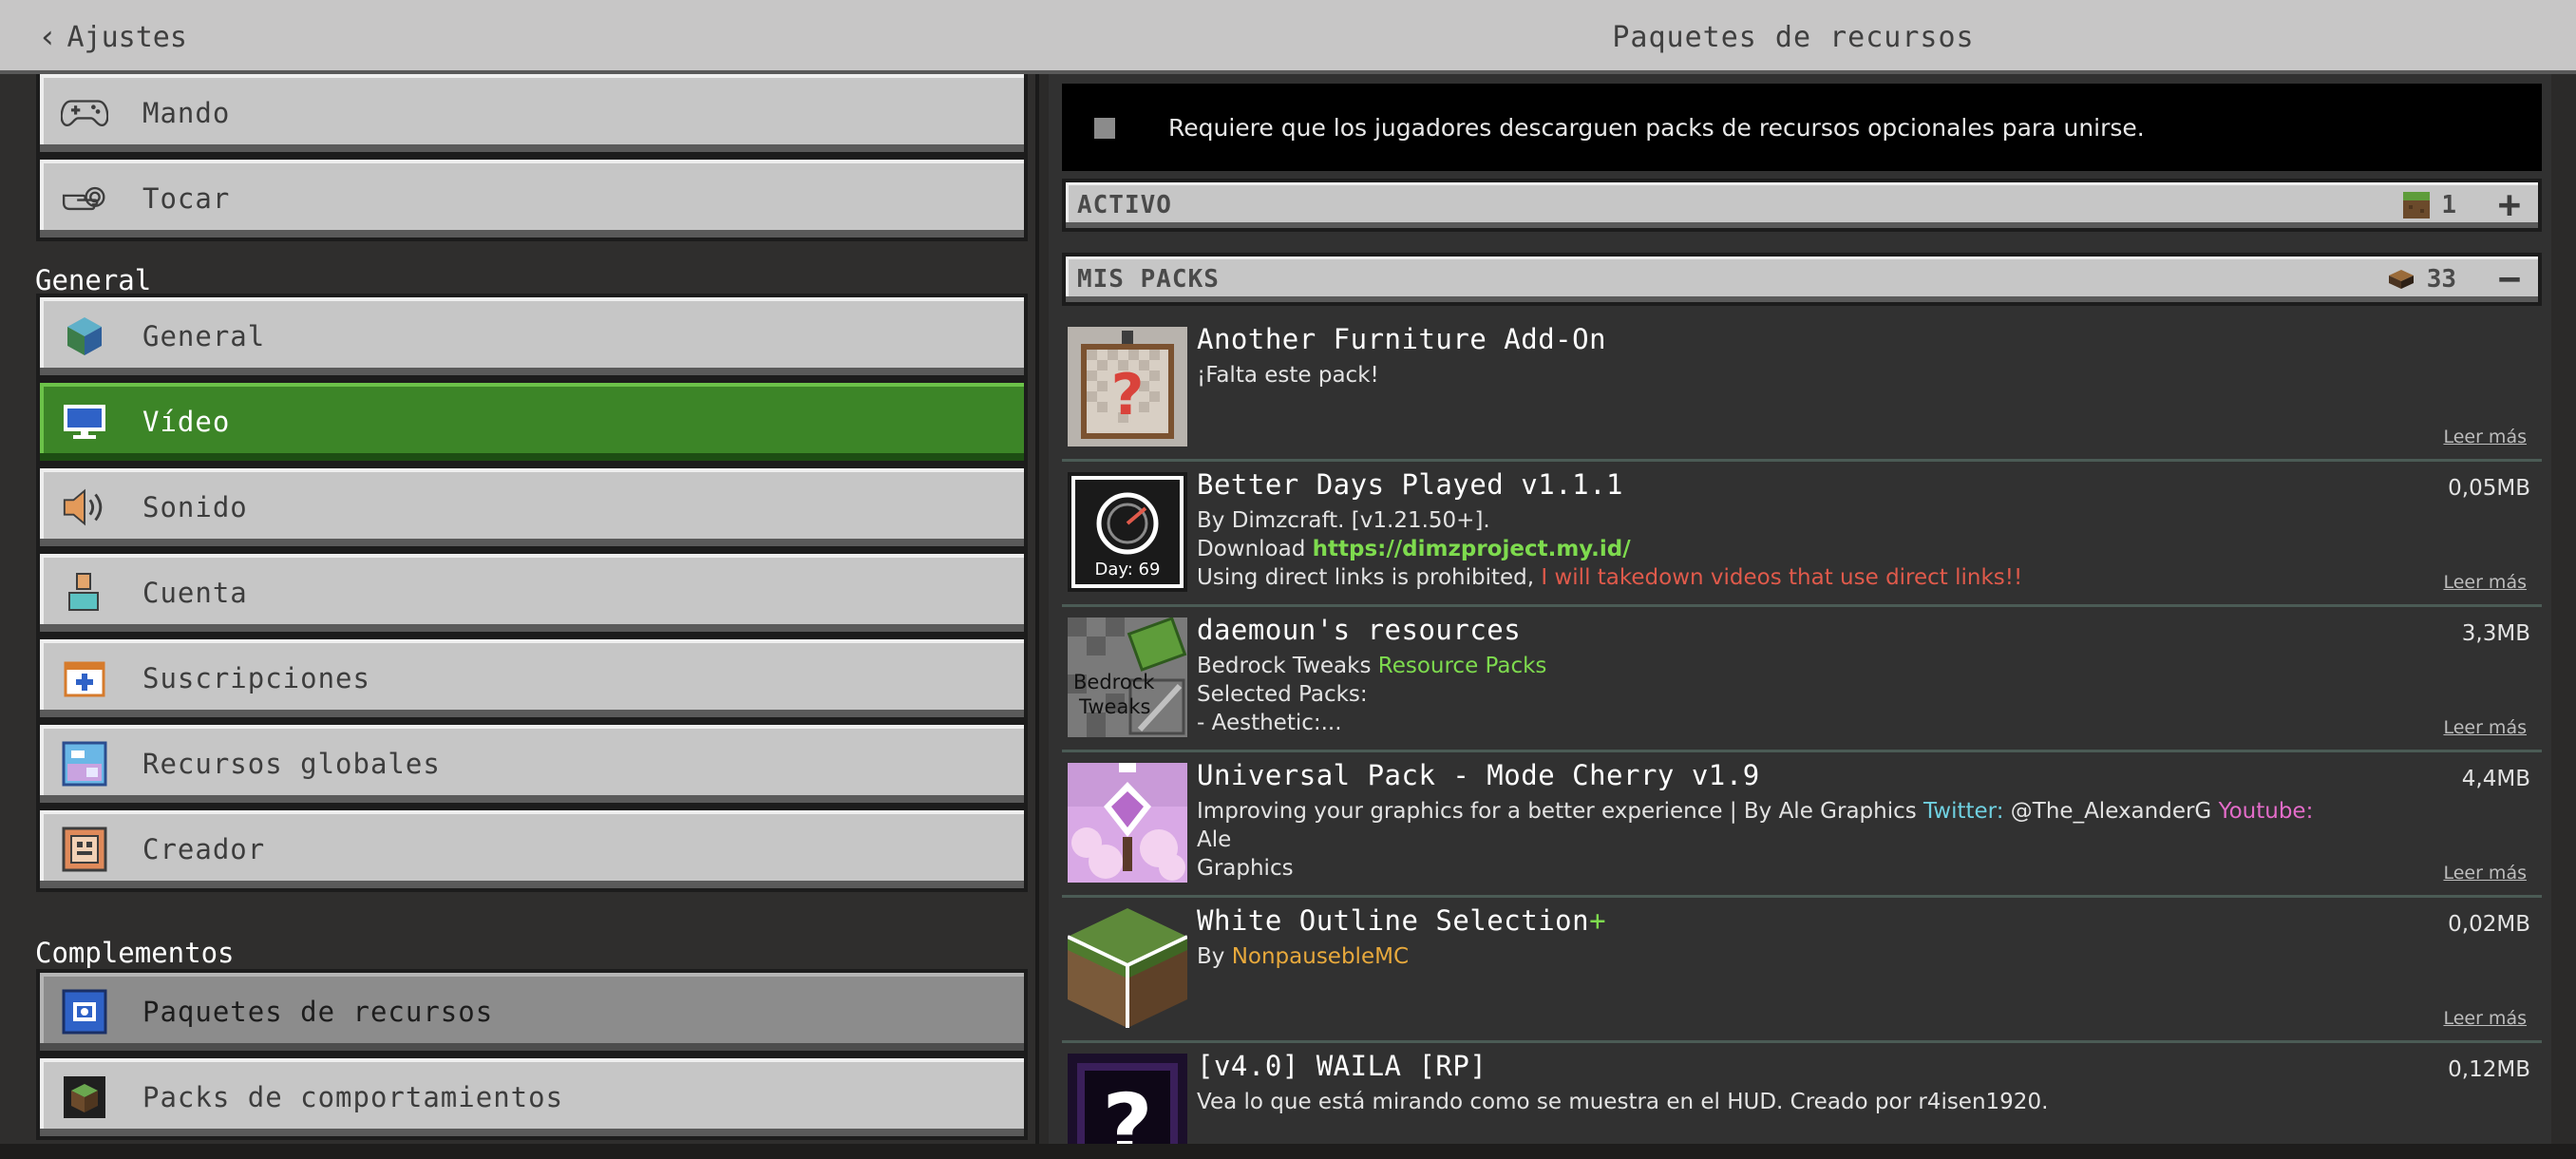  I want to click on download-link: https://dimzproject.my.id/, so click(1472, 549).